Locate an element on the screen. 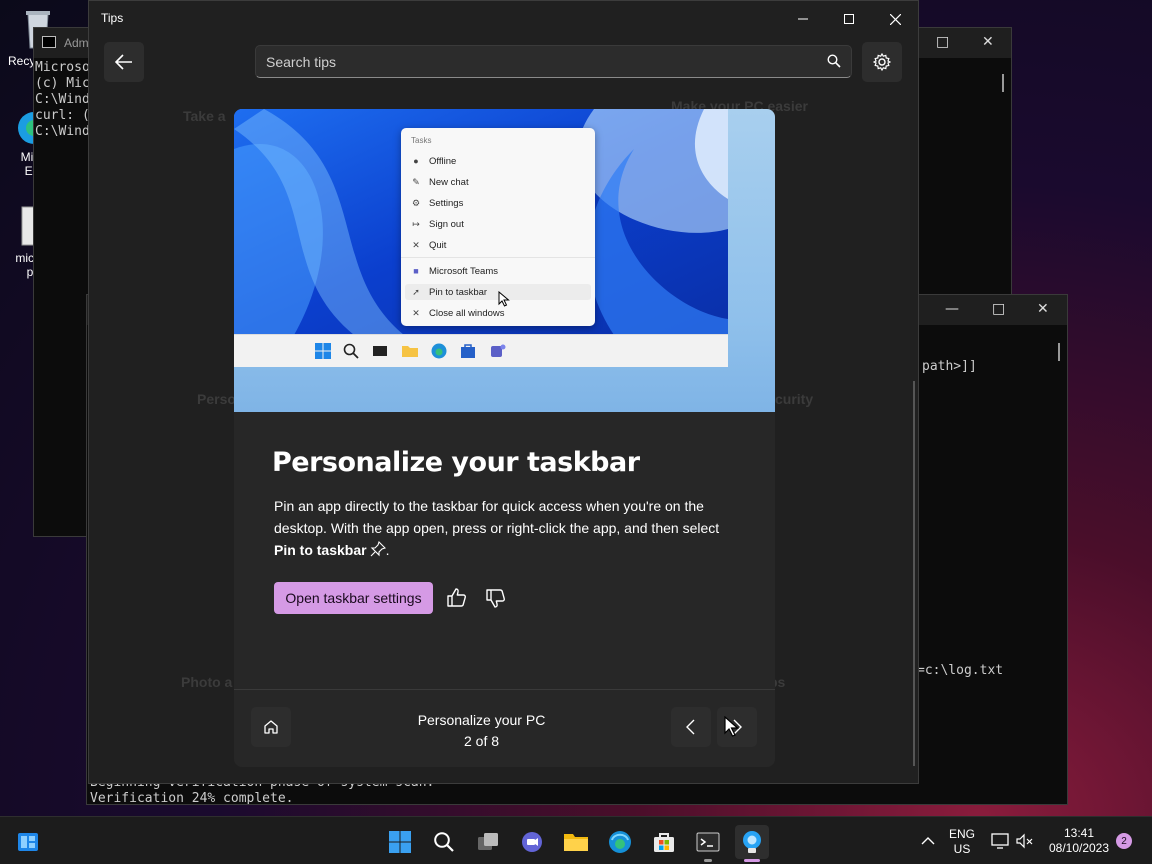  language-code: ENG is located at coordinates (961, 834).